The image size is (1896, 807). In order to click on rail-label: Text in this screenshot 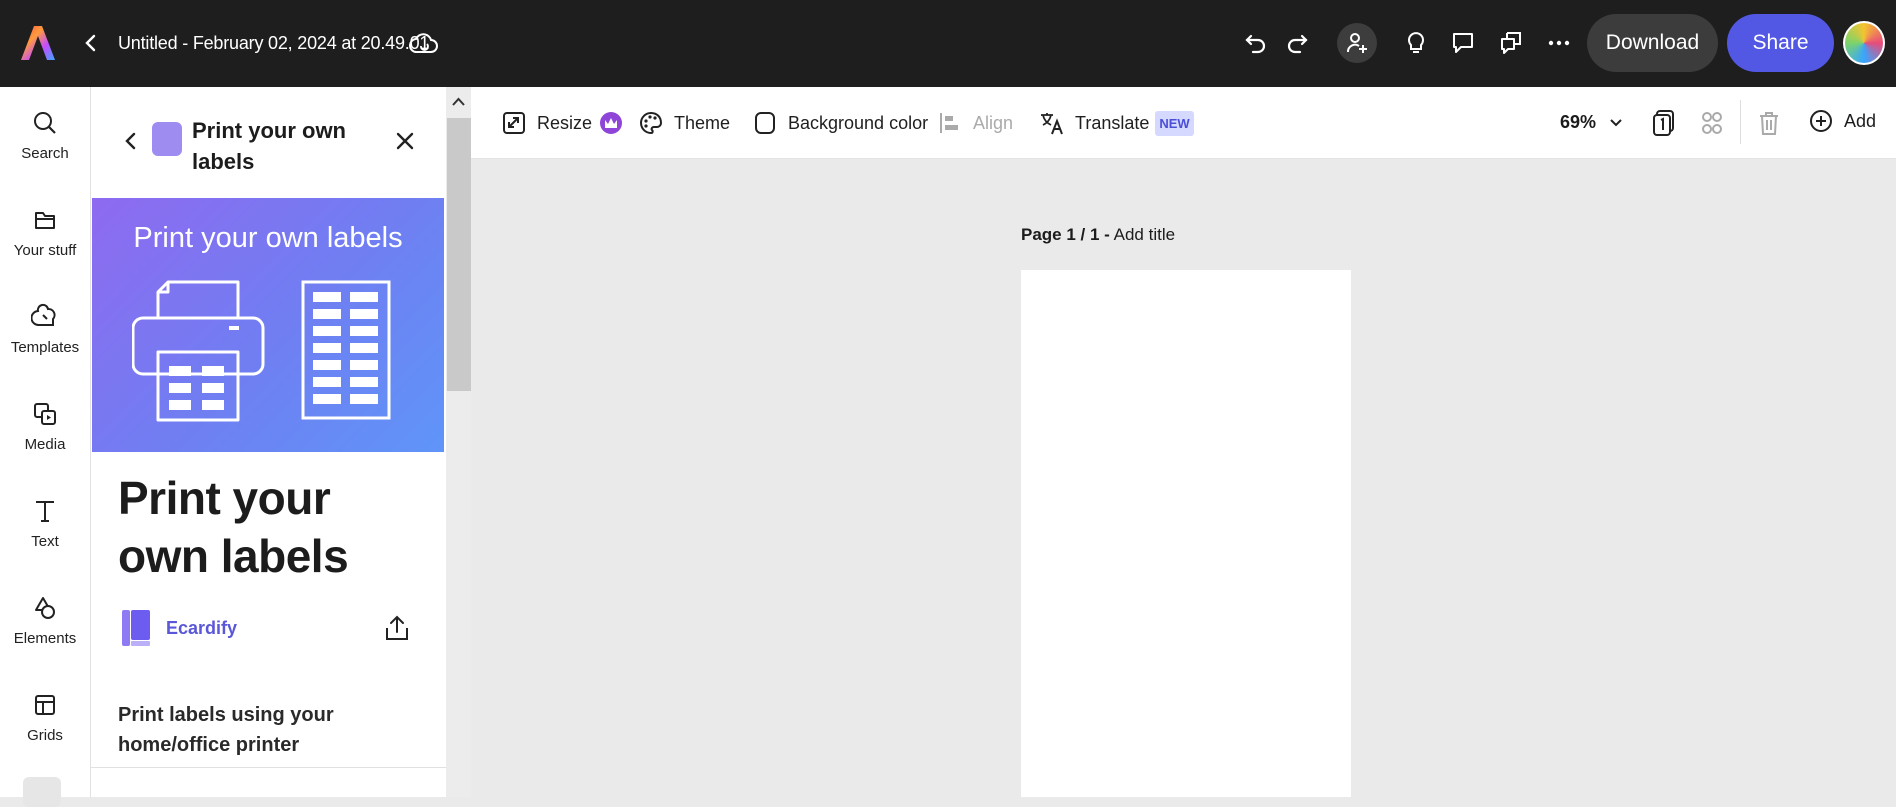, I will do `click(45, 541)`.